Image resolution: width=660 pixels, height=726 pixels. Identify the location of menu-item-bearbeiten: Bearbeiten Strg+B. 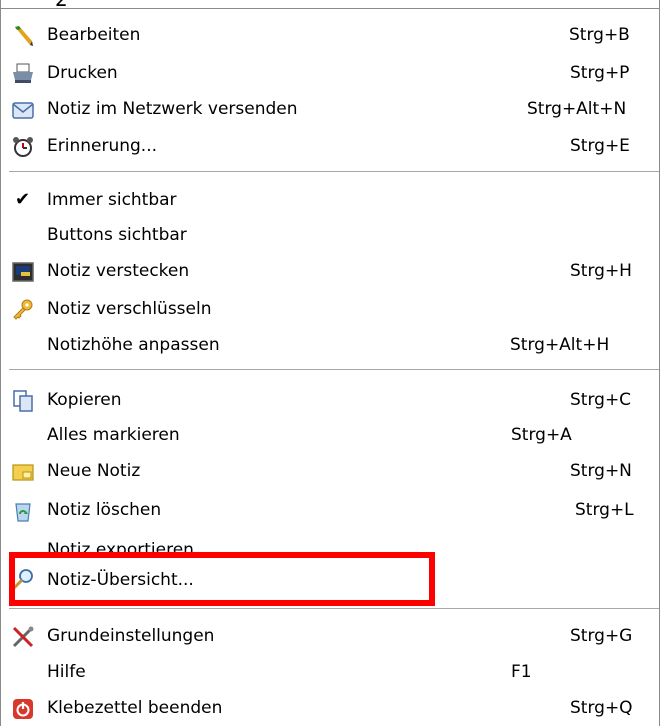
(330, 35).